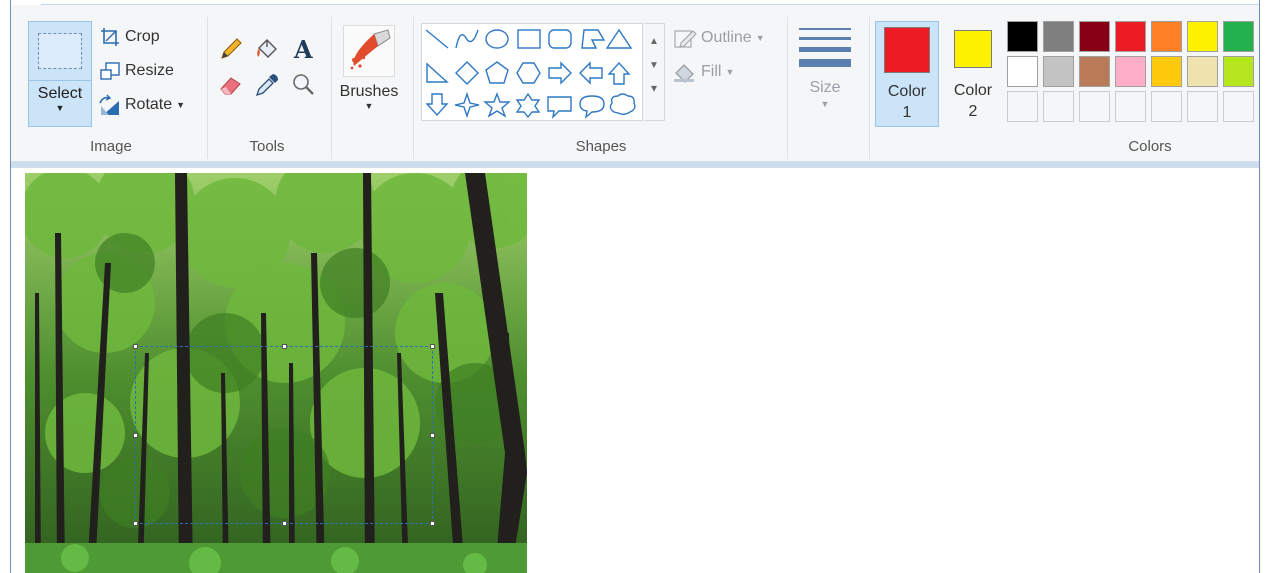 Image resolution: width=1269 pixels, height=573 pixels. What do you see at coordinates (142, 36) in the screenshot?
I see `crop-label: Crop` at bounding box center [142, 36].